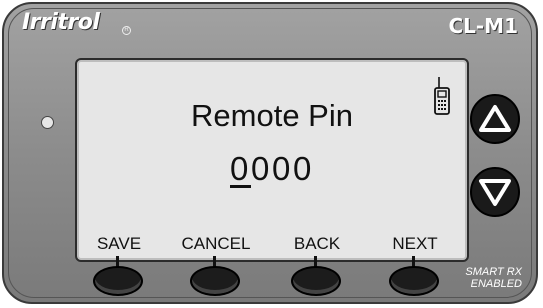 The height and width of the screenshot is (308, 543). I want to click on registered-mark-icon: R, so click(126, 30).